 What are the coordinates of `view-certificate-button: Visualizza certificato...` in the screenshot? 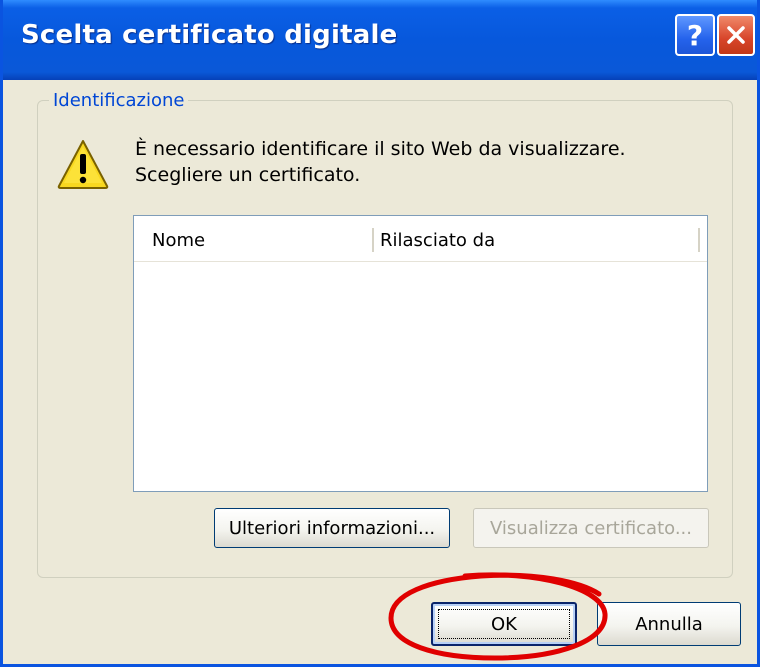 It's located at (591, 528).